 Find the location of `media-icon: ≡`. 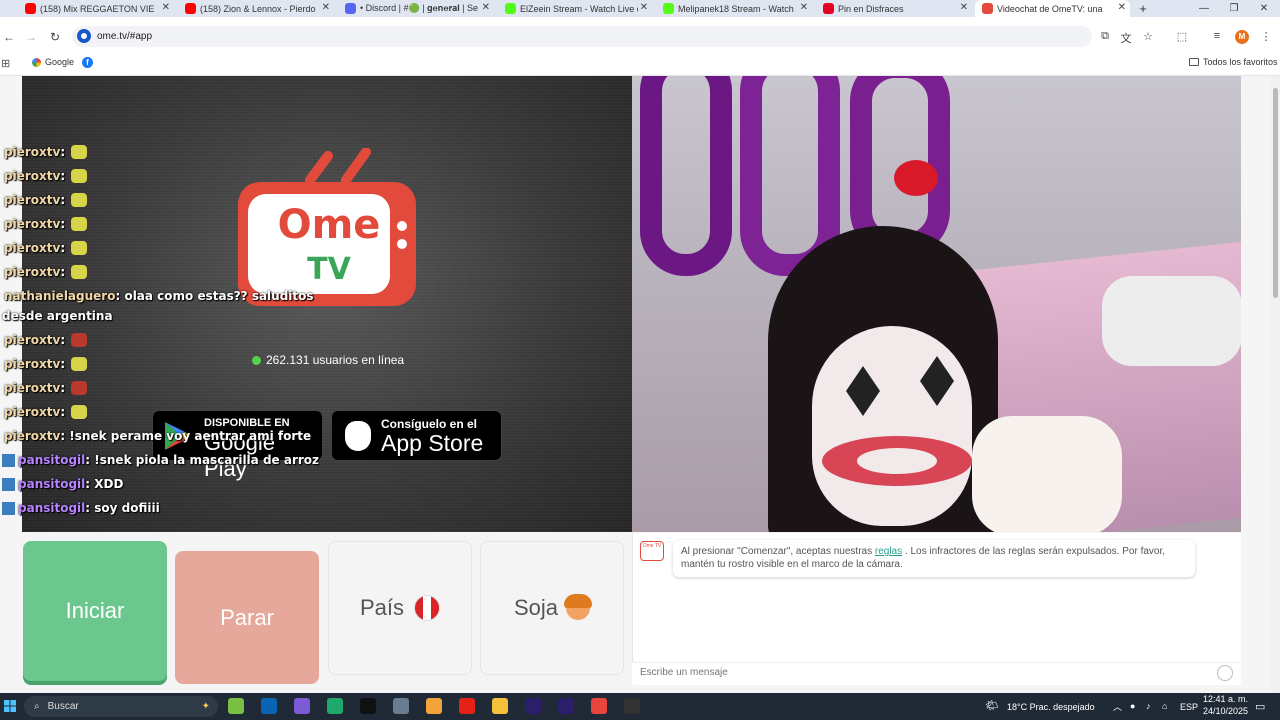

media-icon: ≡ is located at coordinates (1217, 36).